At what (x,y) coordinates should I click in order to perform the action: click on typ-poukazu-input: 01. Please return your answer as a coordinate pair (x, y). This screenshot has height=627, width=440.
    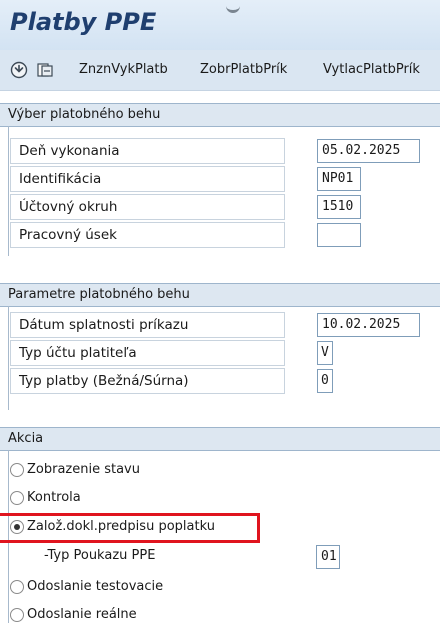
    Looking at the image, I should click on (328, 557).